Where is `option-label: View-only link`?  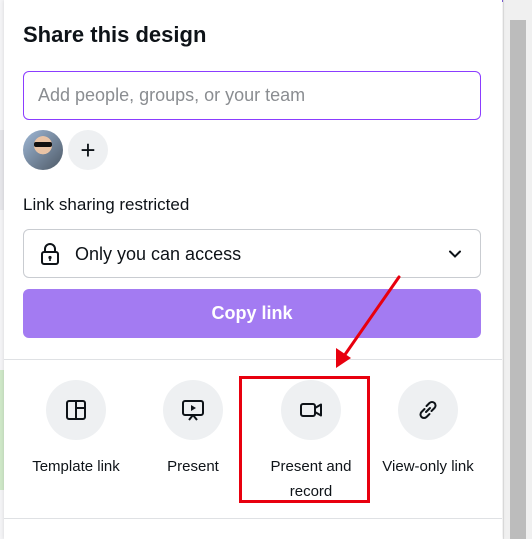
option-label: View-only link is located at coordinates (428, 466).